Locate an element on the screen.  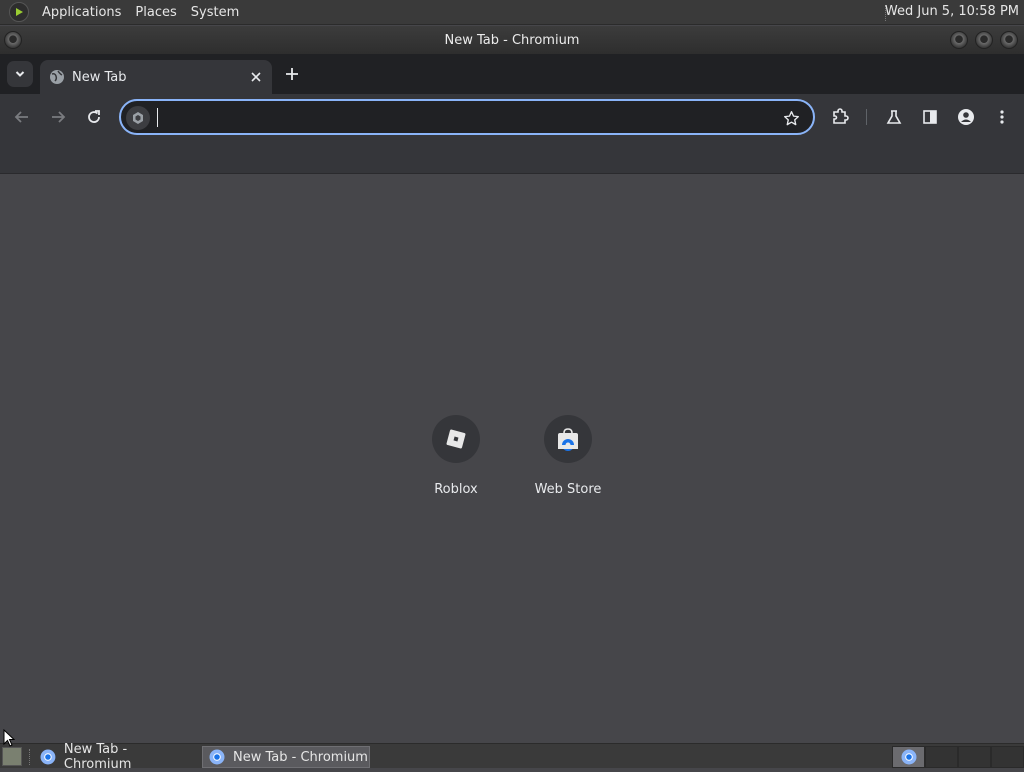
taskbar-grip is located at coordinates (30, 757).